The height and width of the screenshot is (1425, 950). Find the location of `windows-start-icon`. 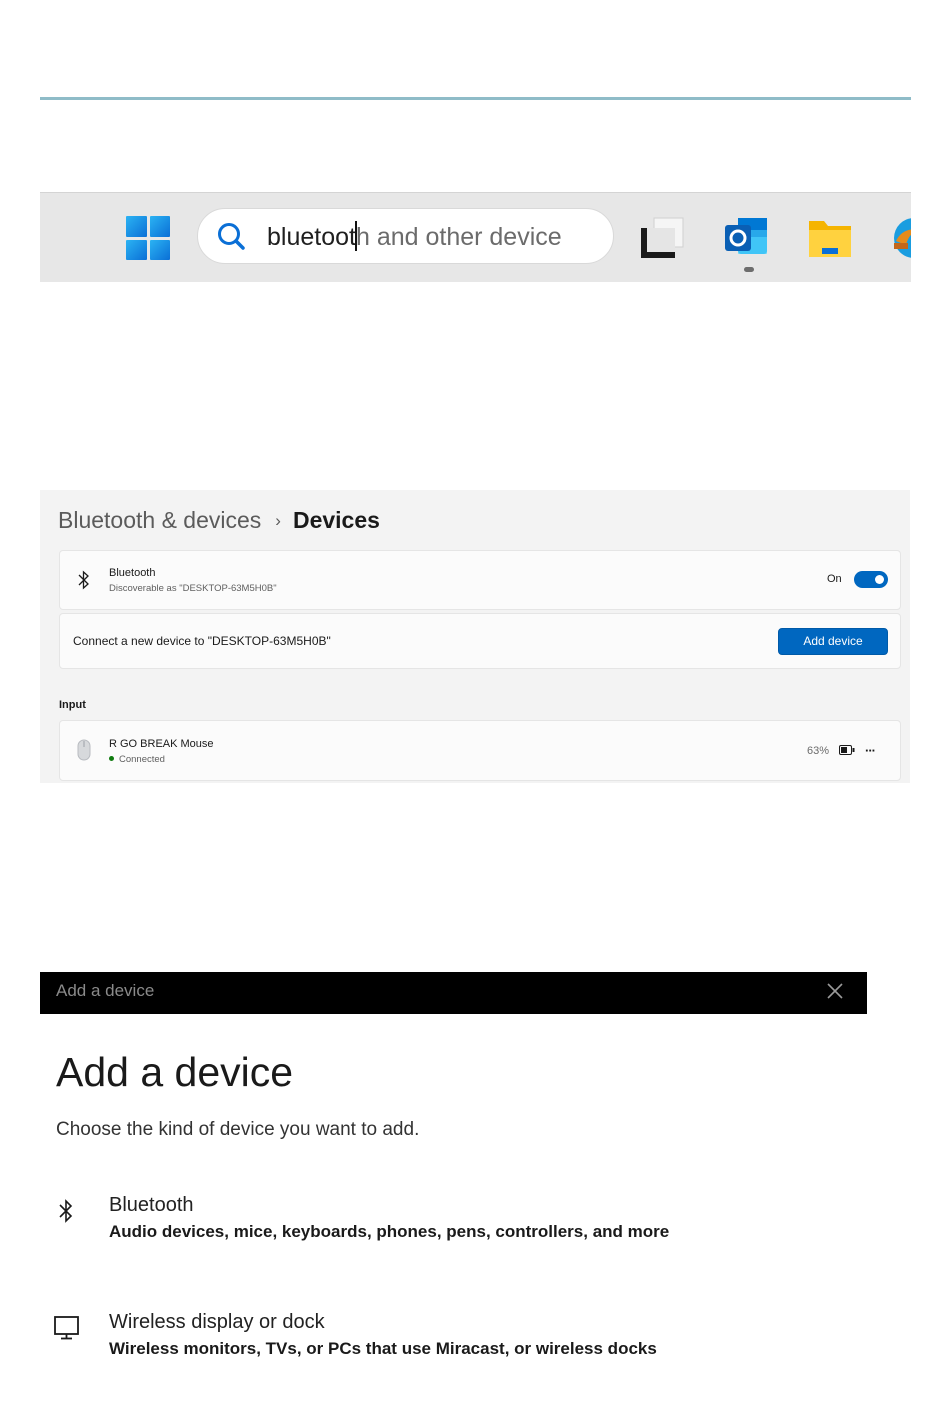

windows-start-icon is located at coordinates (148, 238).